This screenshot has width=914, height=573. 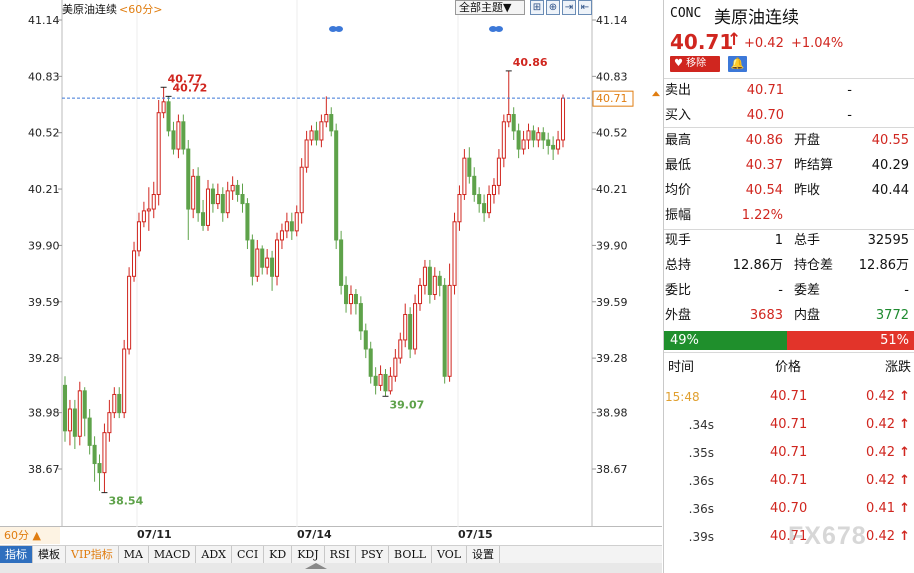 I want to click on stat-label: 最低, so click(x=678, y=165).